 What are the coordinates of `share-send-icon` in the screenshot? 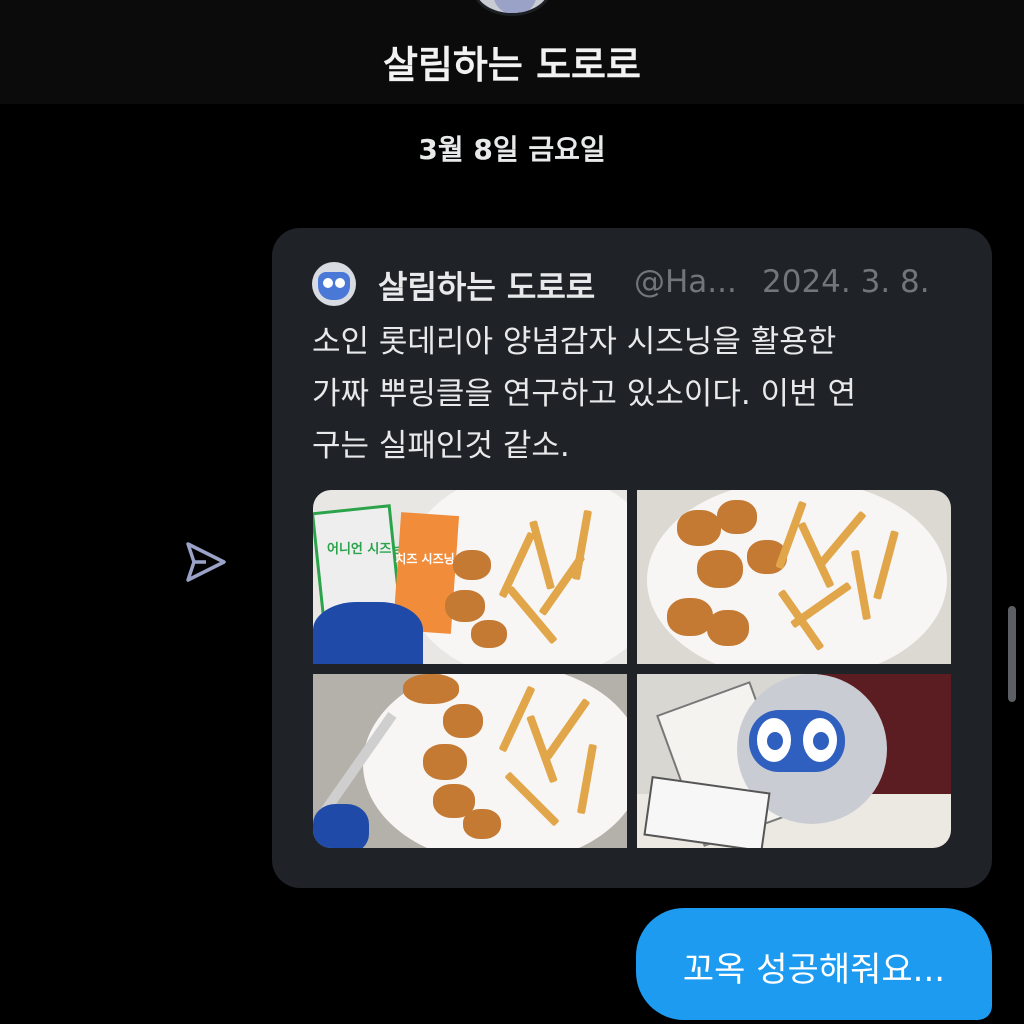 It's located at (206, 562).